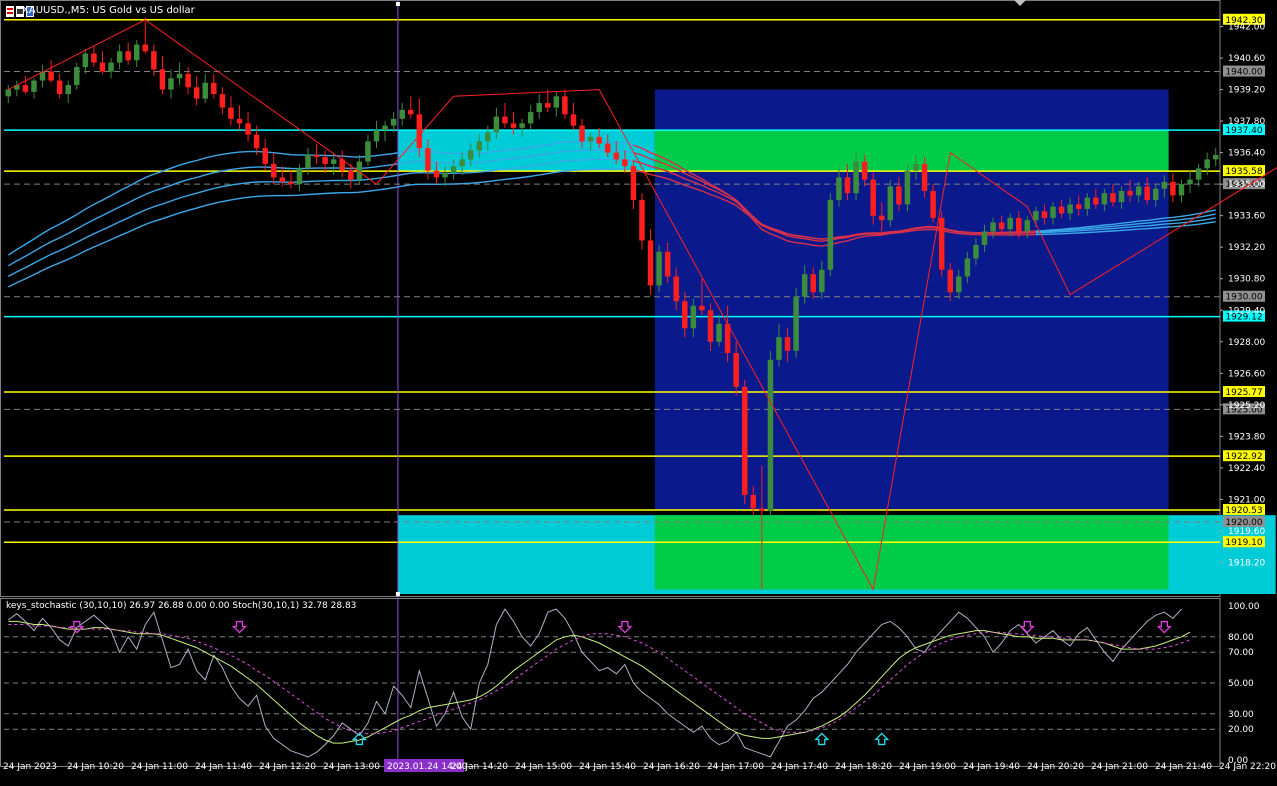 The width and height of the screenshot is (1277, 786). What do you see at coordinates (1243, 131) in the screenshot?
I see `price-level-label: 1937.40` at bounding box center [1243, 131].